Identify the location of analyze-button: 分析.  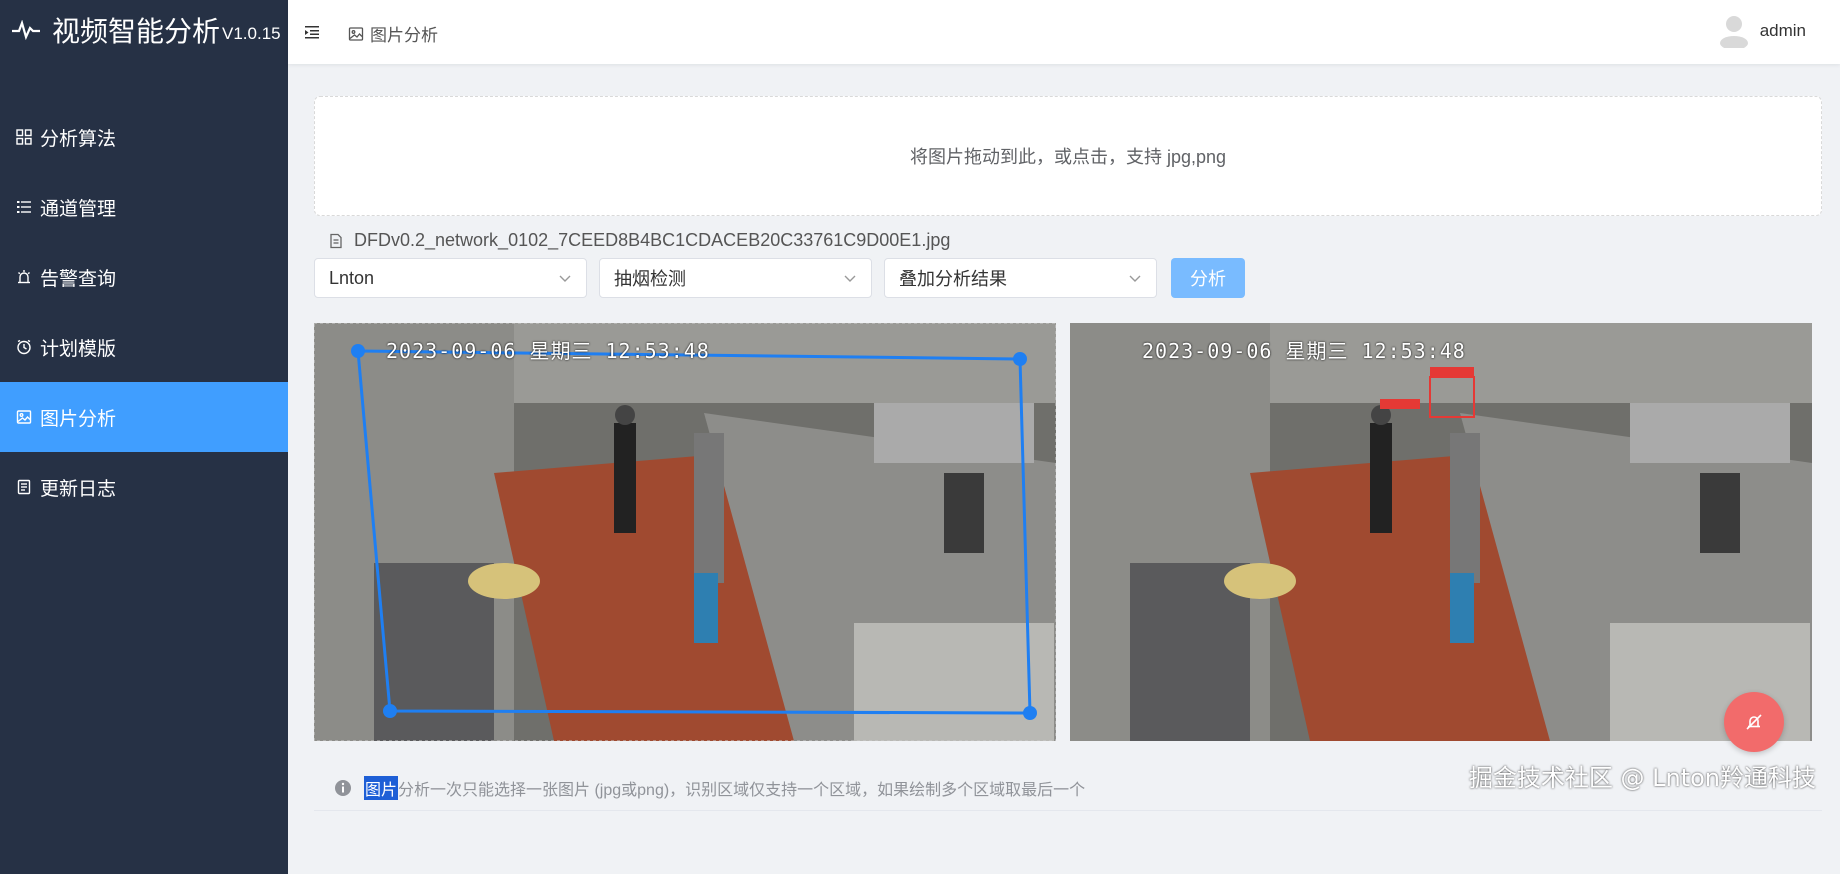
(1208, 278).